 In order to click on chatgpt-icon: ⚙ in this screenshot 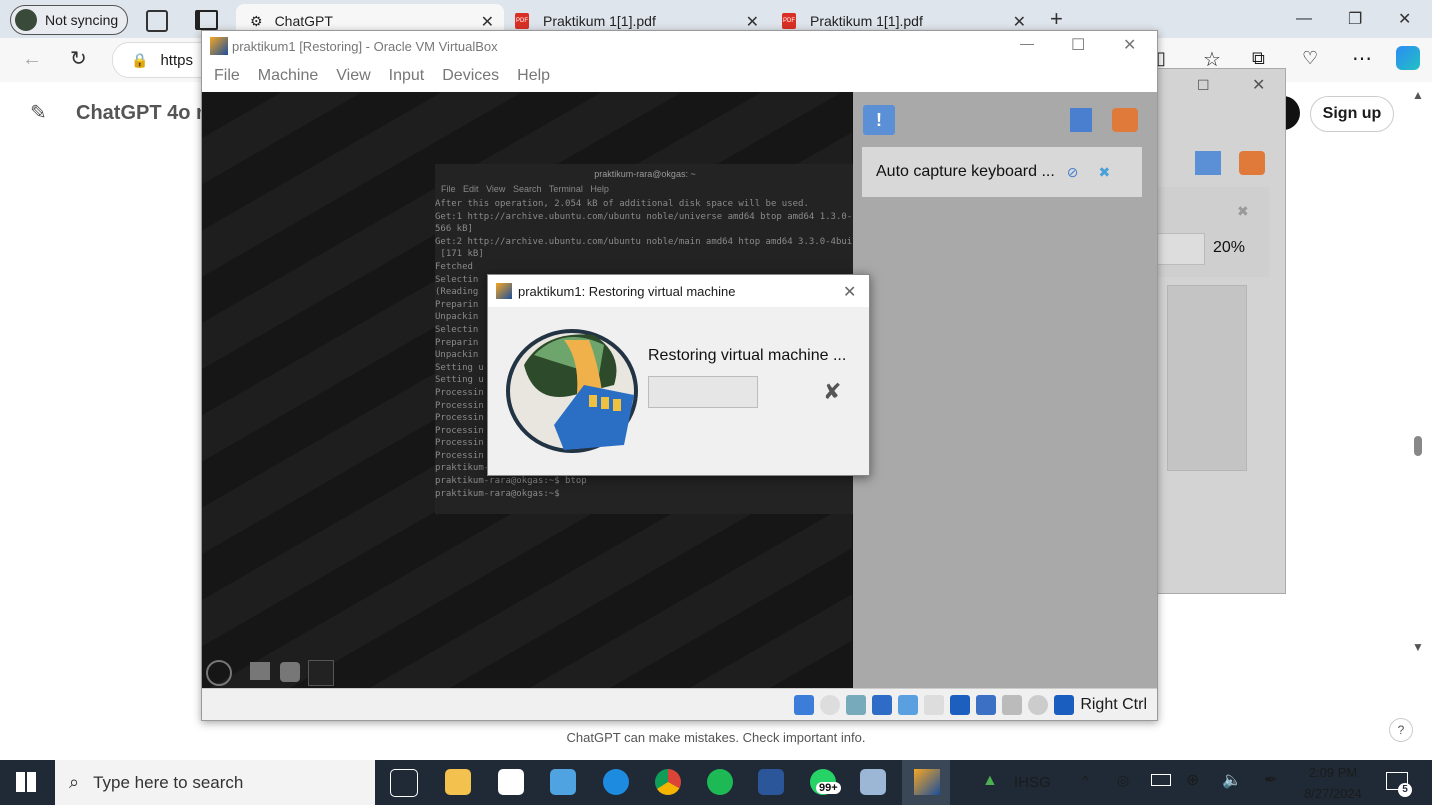, I will do `click(256, 20)`.